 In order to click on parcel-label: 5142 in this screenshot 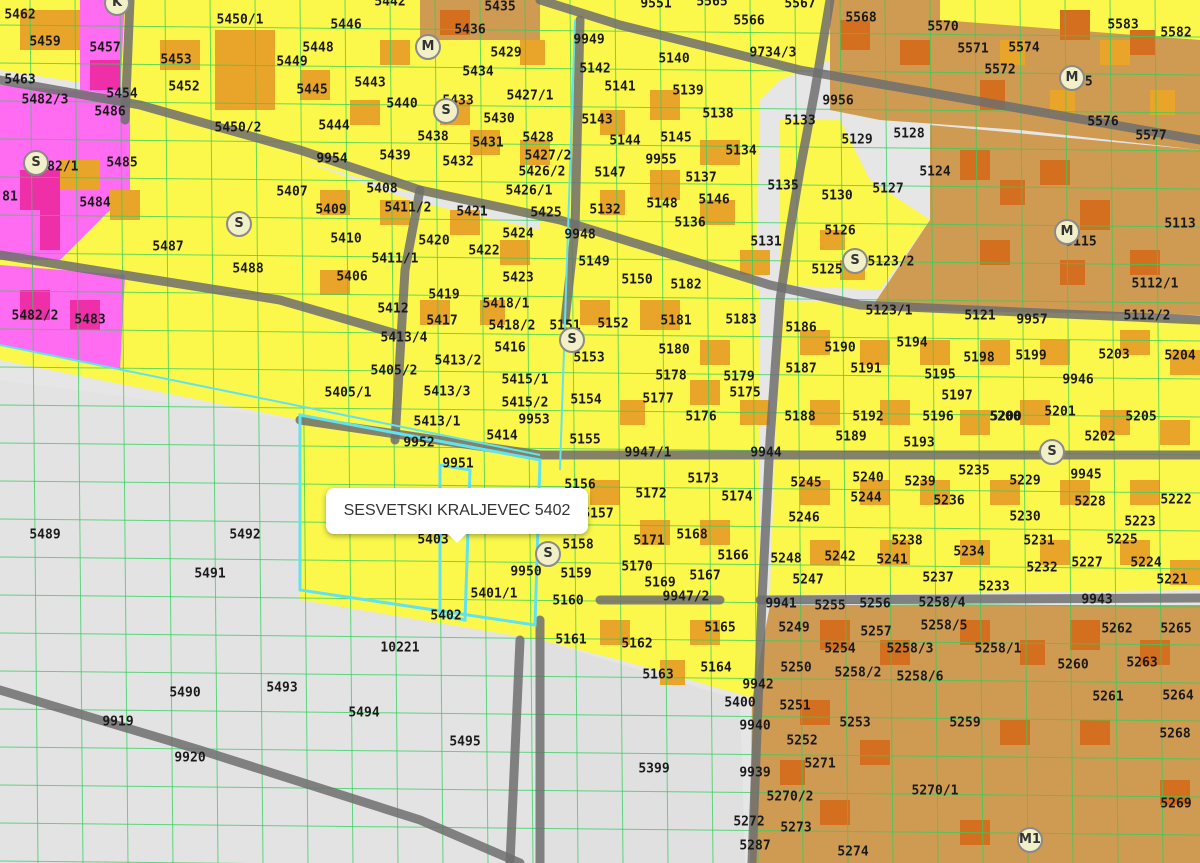, I will do `click(595, 69)`.